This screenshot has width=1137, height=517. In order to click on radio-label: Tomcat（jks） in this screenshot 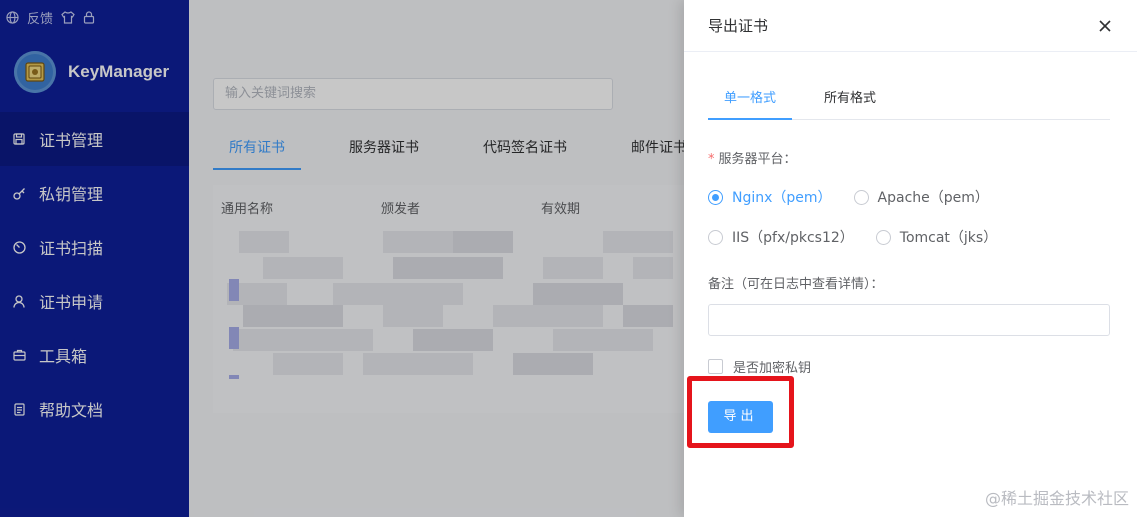, I will do `click(948, 238)`.